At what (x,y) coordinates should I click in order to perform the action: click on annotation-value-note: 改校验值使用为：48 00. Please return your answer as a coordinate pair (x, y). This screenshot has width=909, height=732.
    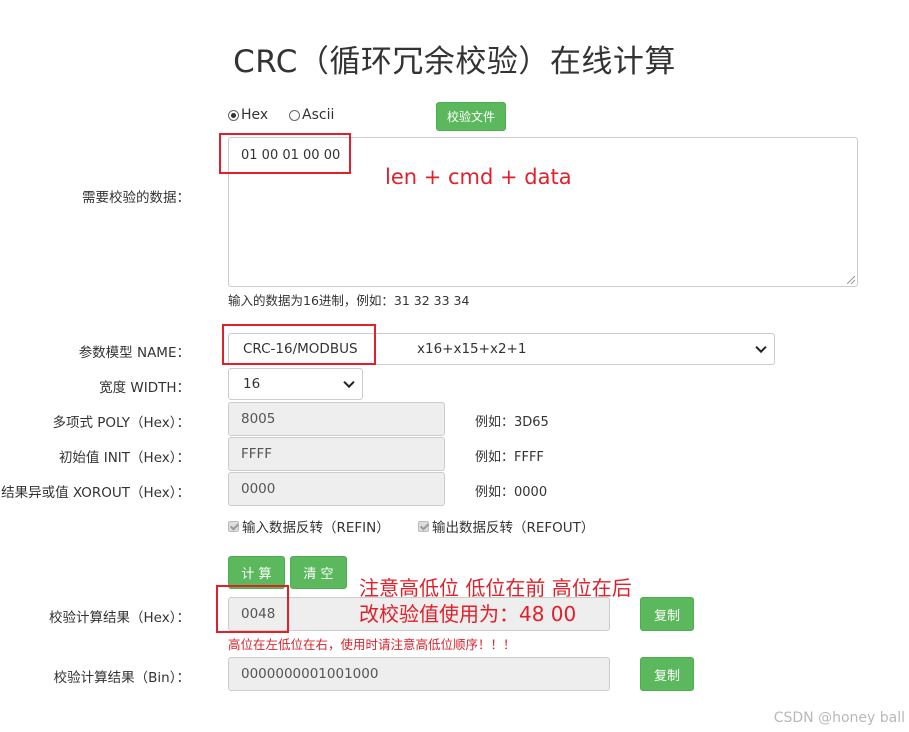
    Looking at the image, I should click on (468, 614).